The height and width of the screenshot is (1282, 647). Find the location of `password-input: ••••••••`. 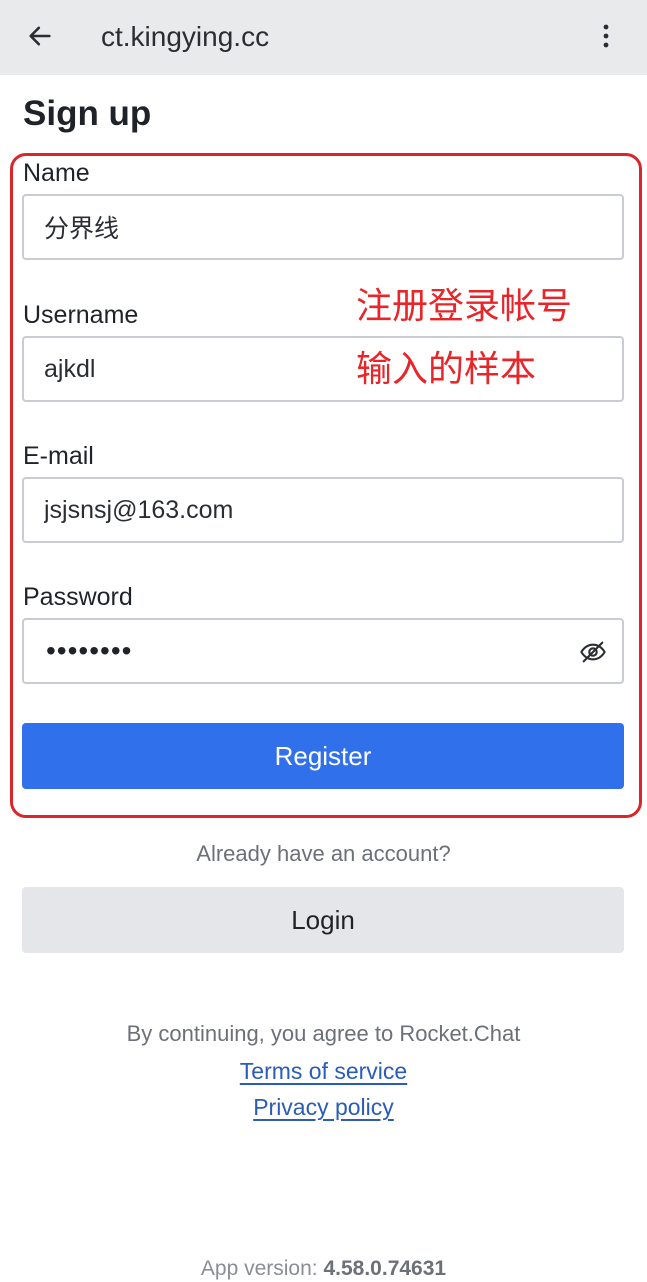

password-input: •••••••• is located at coordinates (89, 651).